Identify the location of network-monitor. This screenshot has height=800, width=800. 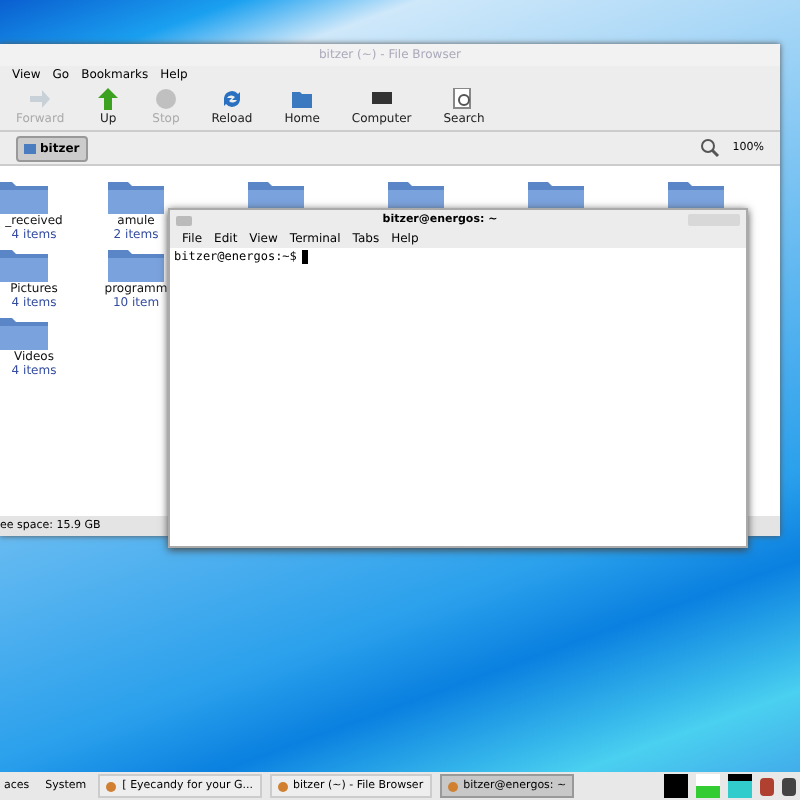
(740, 786).